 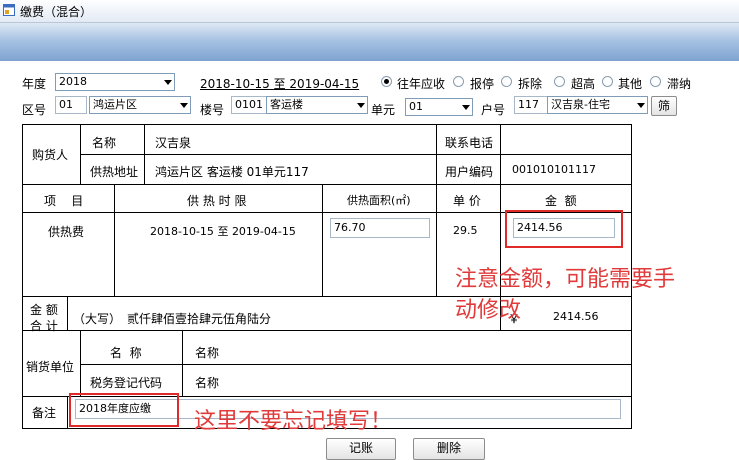 I want to click on buyer-name-value: 汉吉泉, so click(x=173, y=143).